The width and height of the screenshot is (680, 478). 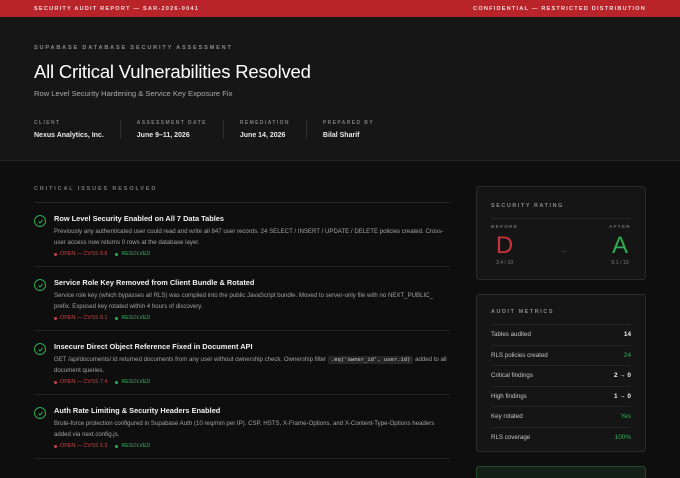 What do you see at coordinates (627, 355) in the screenshot?
I see `metric-value: 24` at bounding box center [627, 355].